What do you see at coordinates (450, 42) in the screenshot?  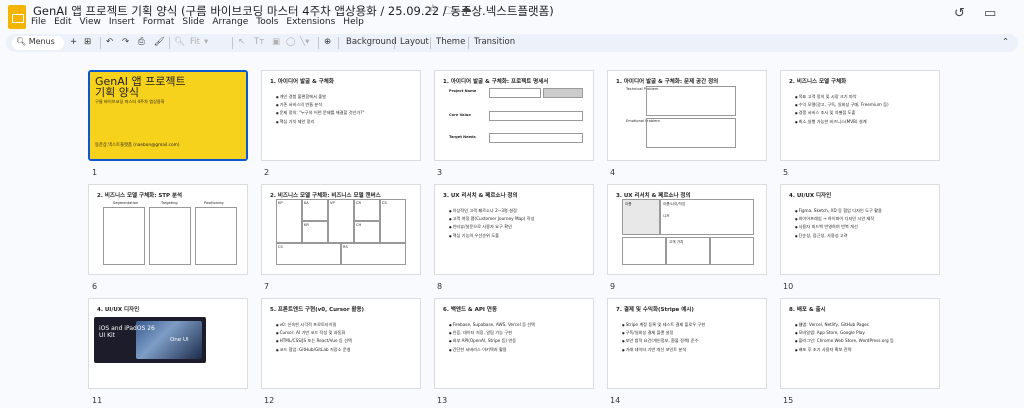 I see `theme-button: Theme` at bounding box center [450, 42].